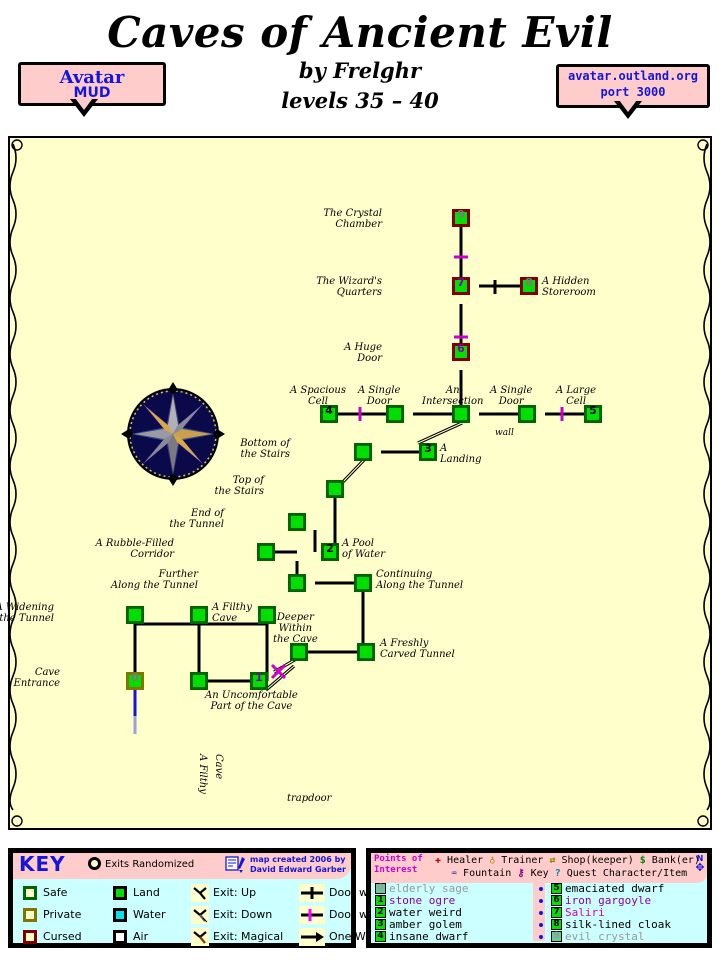  What do you see at coordinates (152, 554) in the screenshot?
I see `room-label-line: Corridor` at bounding box center [152, 554].